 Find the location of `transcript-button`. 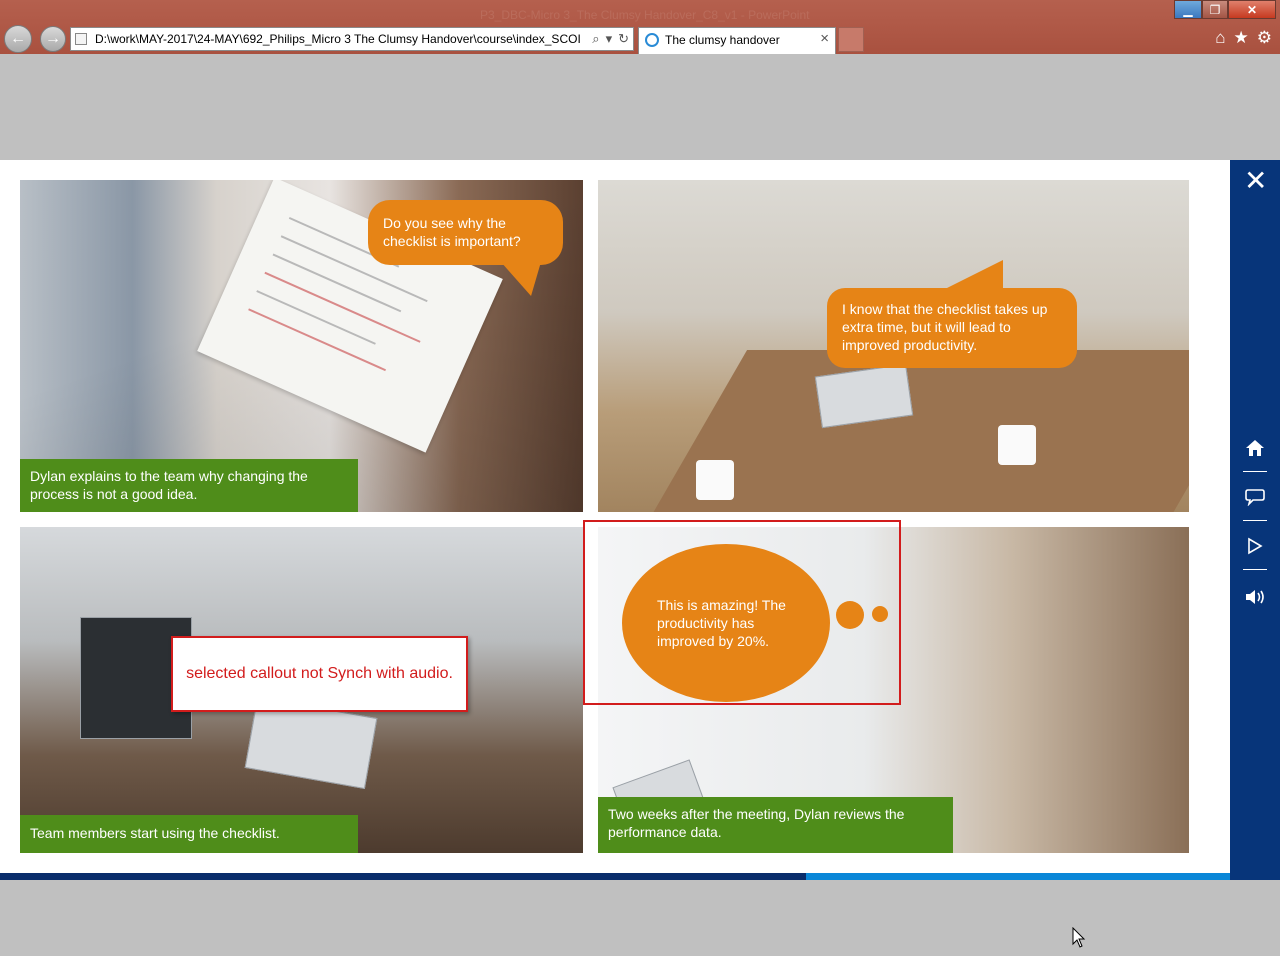

transcript-button is located at coordinates (1255, 497).